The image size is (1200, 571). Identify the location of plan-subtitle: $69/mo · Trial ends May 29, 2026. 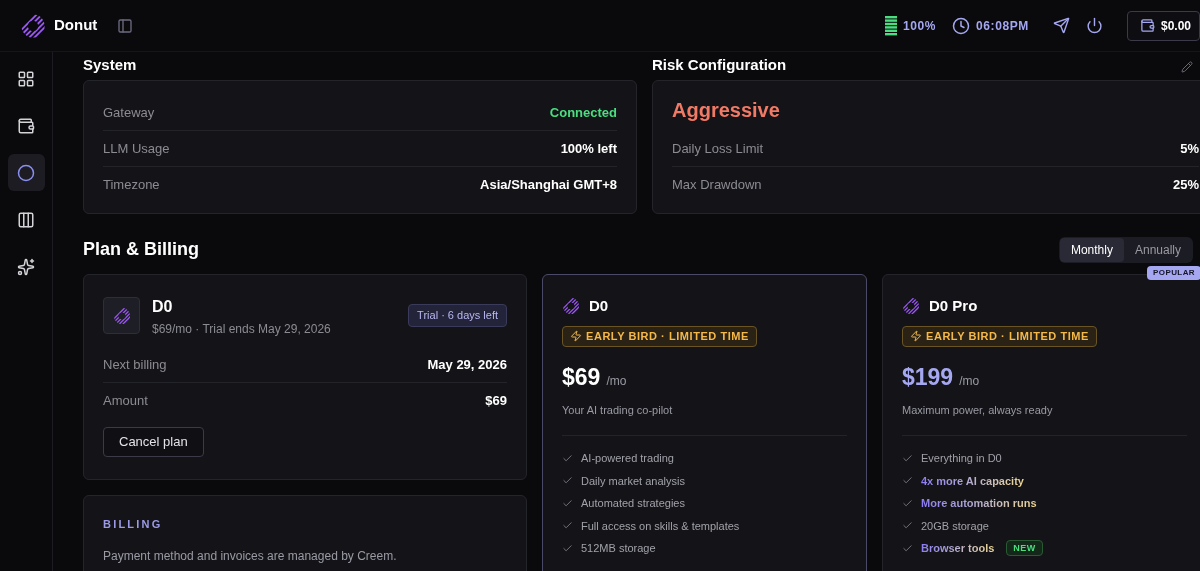
(241, 329).